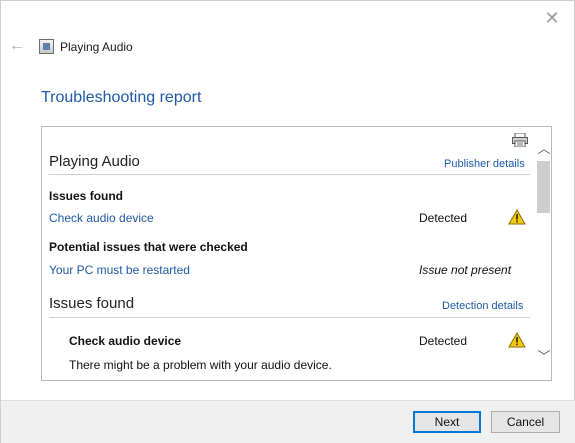 This screenshot has height=443, width=575. I want to click on print-icon, so click(520, 140).